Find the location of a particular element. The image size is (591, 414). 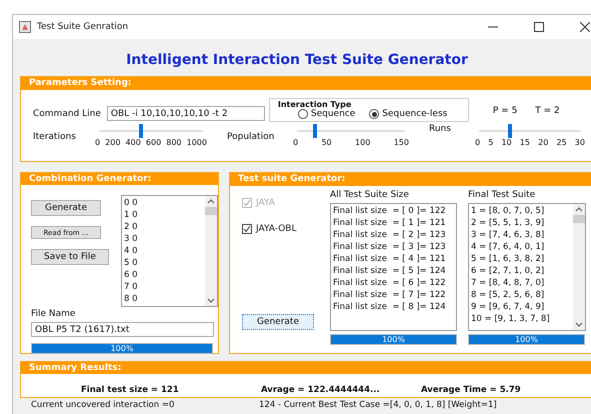

list-item: Final list size = [ 7 ]= 122 is located at coordinates (393, 295).